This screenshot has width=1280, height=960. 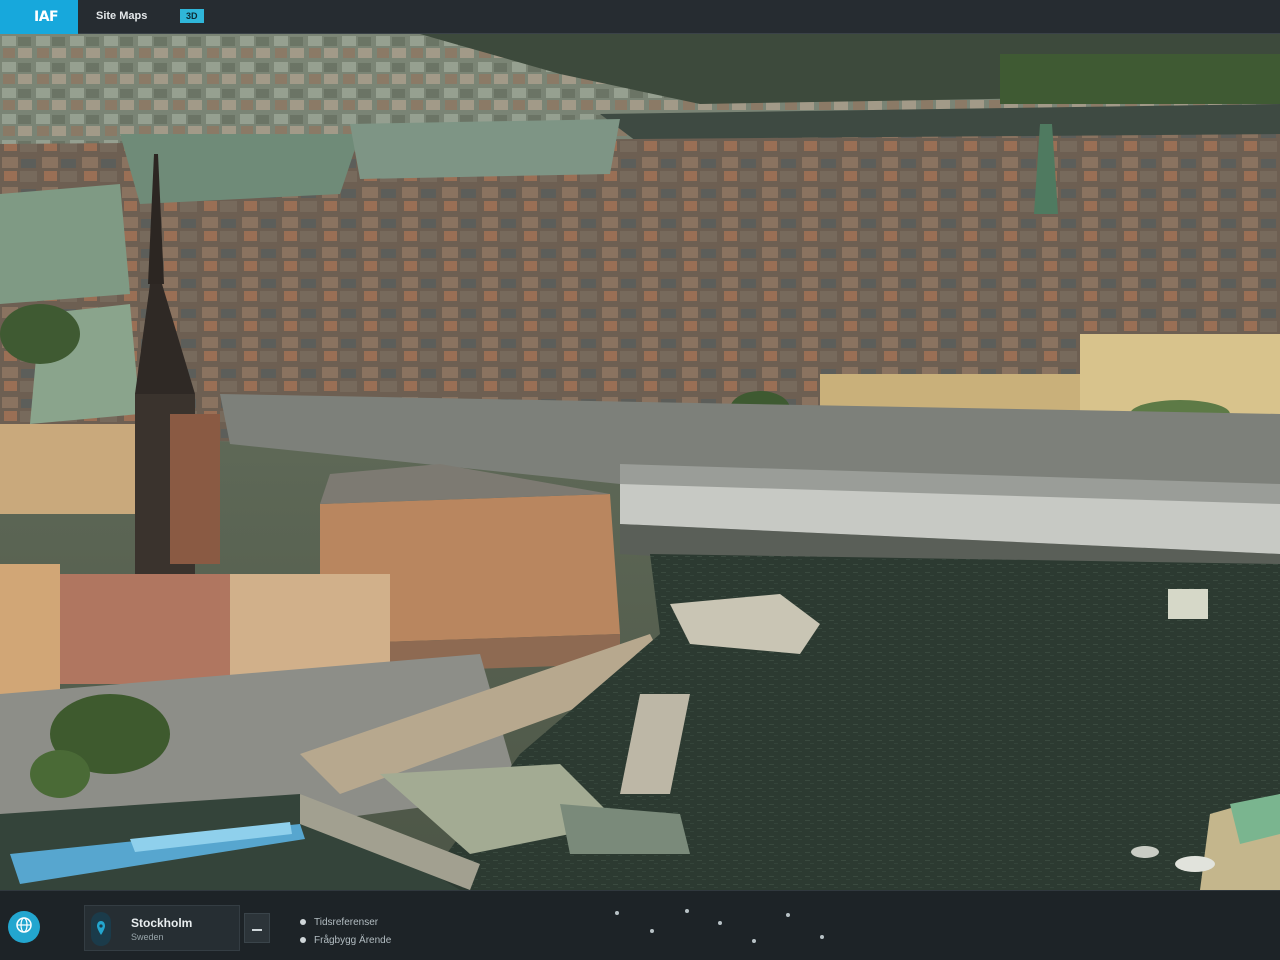 What do you see at coordinates (353, 940) in the screenshot?
I see `layer-label: Frågbygg Ärende` at bounding box center [353, 940].